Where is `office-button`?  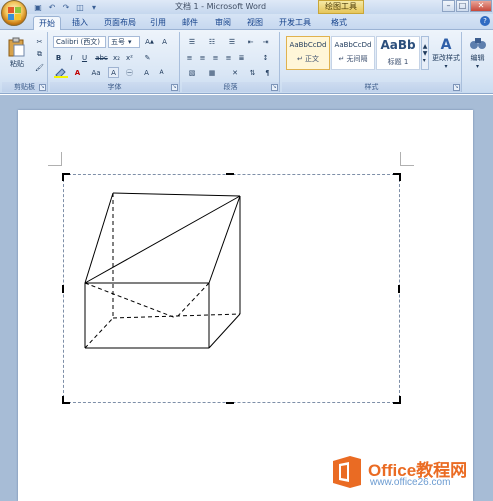
office-button is located at coordinates (14, 13).